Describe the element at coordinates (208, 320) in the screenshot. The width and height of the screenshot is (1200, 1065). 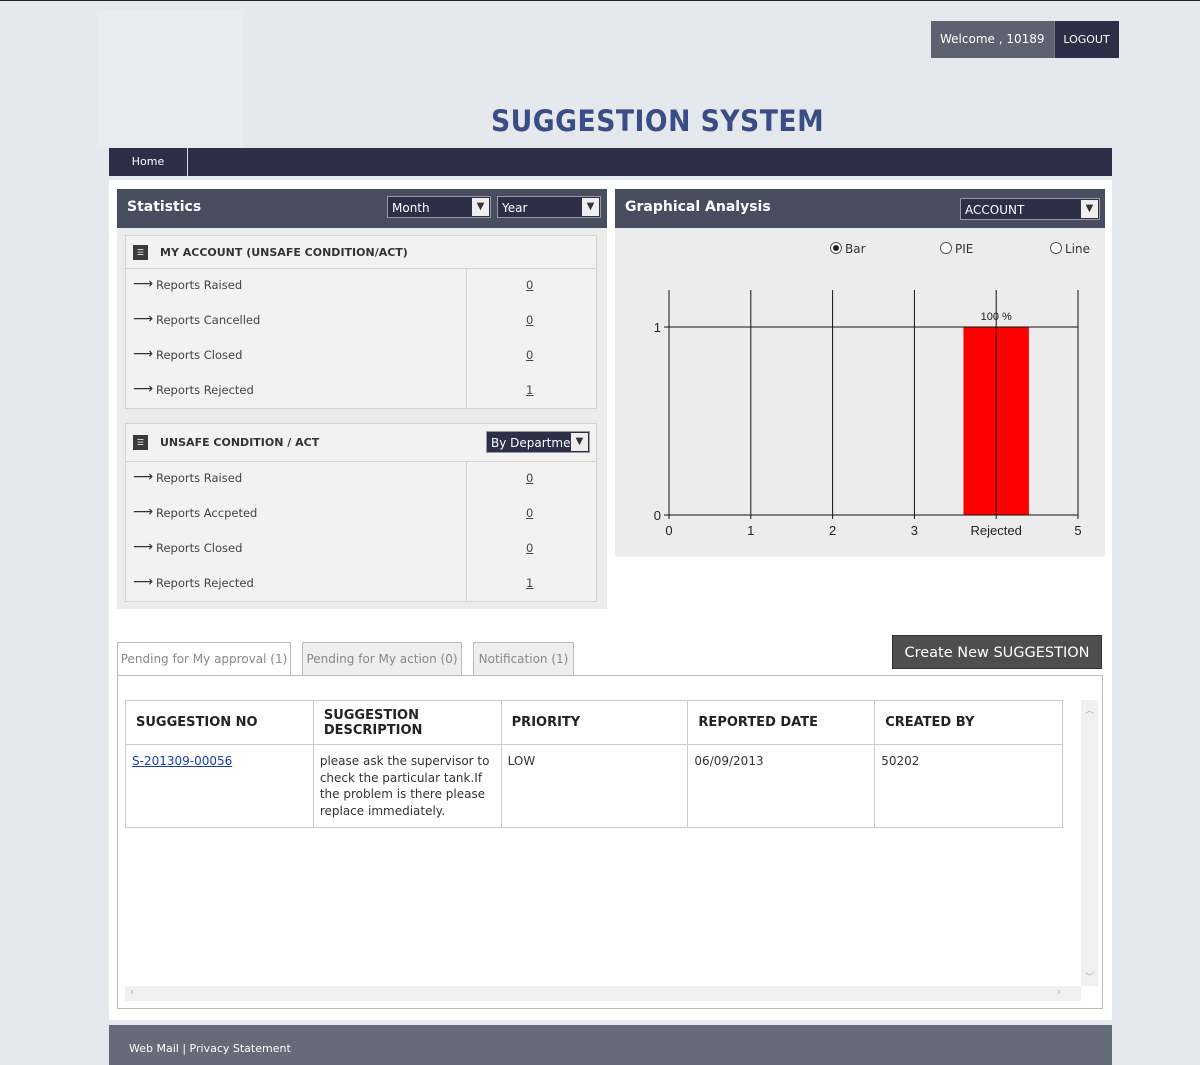
I see `stat-label: Reports Cancelled` at that location.